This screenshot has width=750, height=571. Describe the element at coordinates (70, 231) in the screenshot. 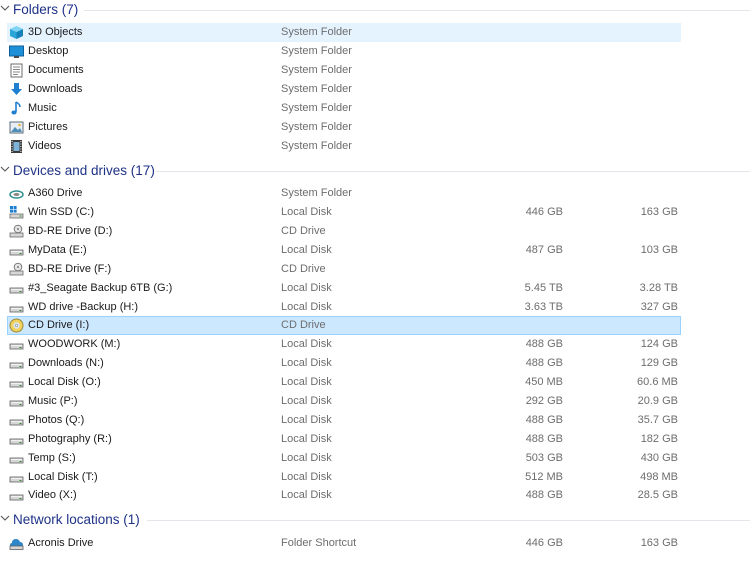

I see `item-name: BD-RE Drive (D:)` at that location.